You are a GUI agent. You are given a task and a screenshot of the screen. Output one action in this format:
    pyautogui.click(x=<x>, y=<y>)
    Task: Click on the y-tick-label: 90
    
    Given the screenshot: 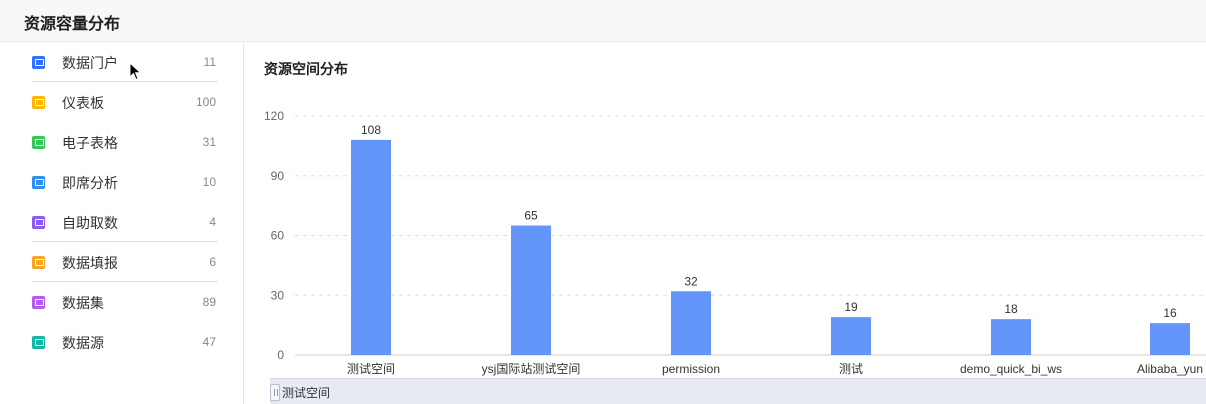 What is the action you would take?
    pyautogui.click(x=278, y=176)
    